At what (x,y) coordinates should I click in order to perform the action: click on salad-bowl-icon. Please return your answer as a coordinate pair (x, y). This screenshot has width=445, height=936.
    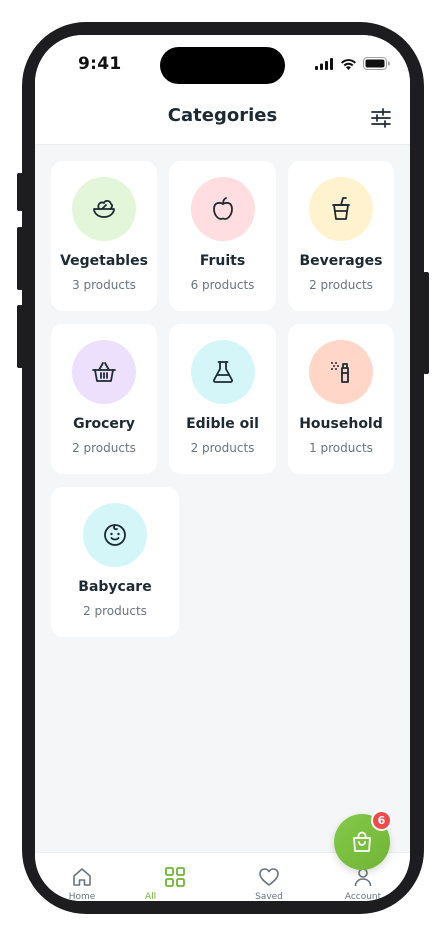
    Looking at the image, I should click on (104, 208).